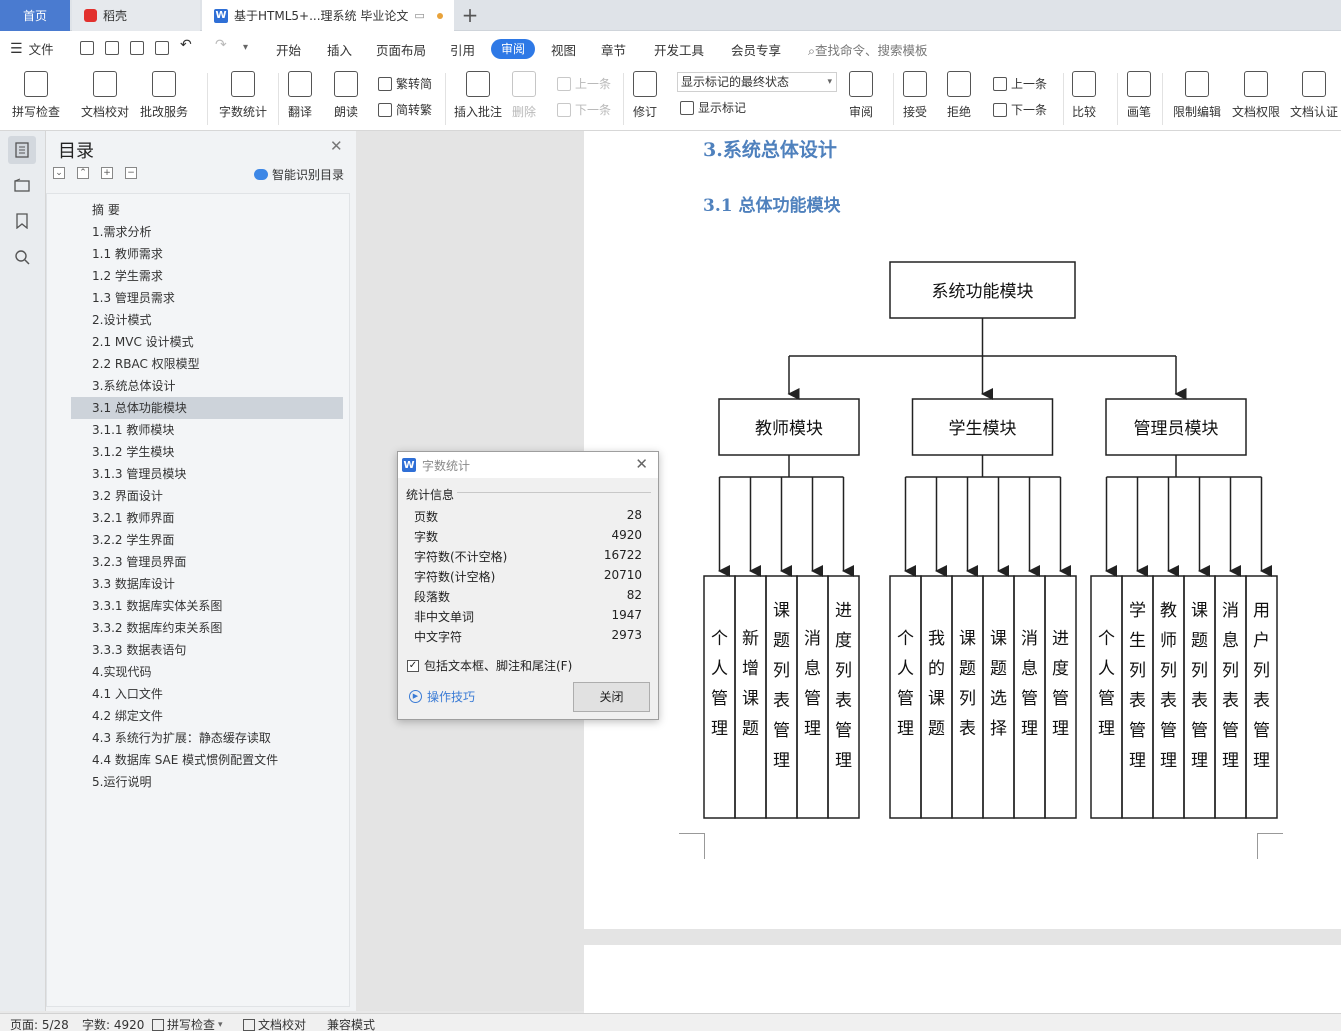 The width and height of the screenshot is (1341, 1031). Describe the element at coordinates (207, 320) in the screenshot. I see `toc-item: 2.设计模式` at that location.